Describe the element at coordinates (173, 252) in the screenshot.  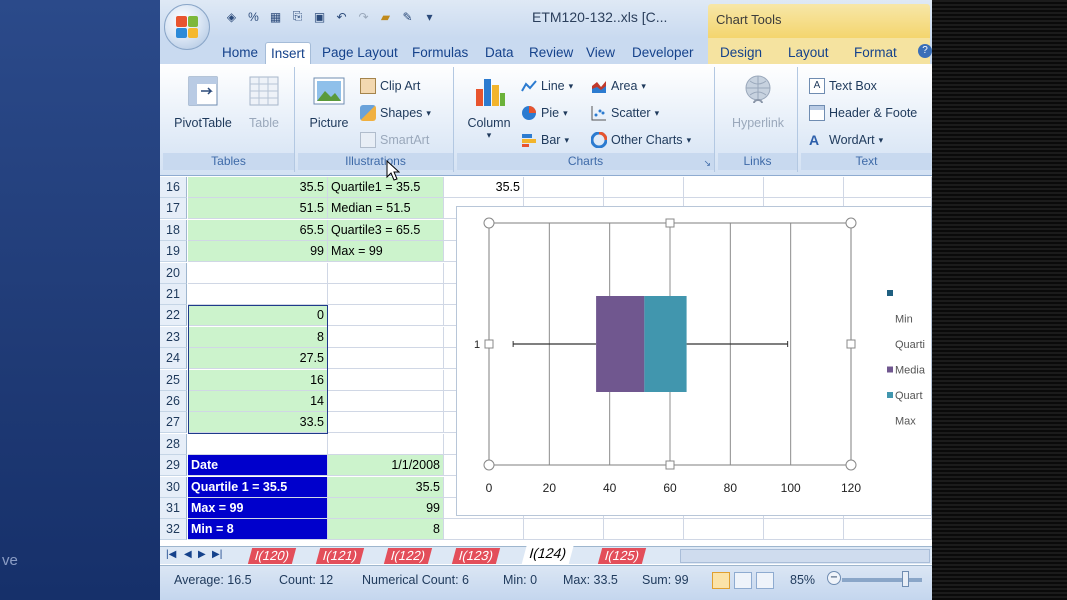
I see `row-header: 19` at that location.